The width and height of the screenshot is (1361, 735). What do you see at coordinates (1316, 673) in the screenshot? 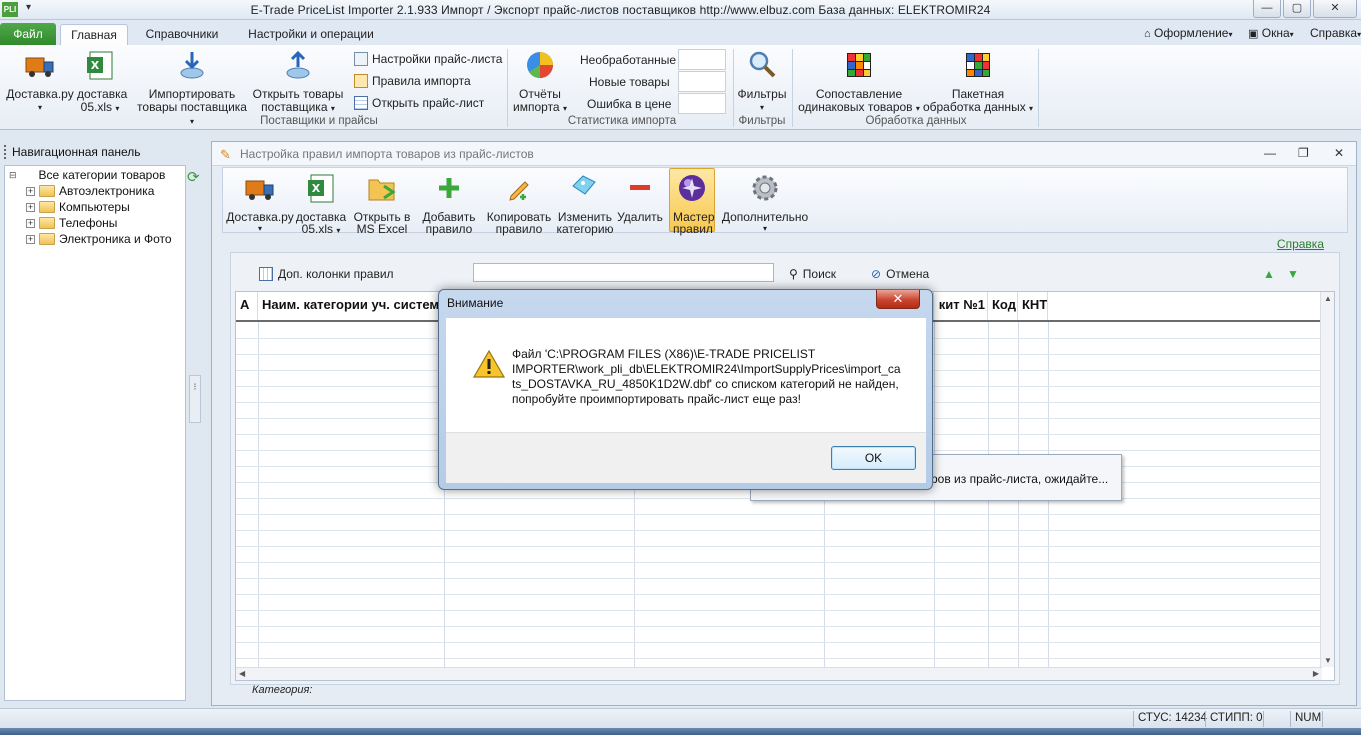
I see `scroll-right-arrow-icon: ▶` at bounding box center [1316, 673].